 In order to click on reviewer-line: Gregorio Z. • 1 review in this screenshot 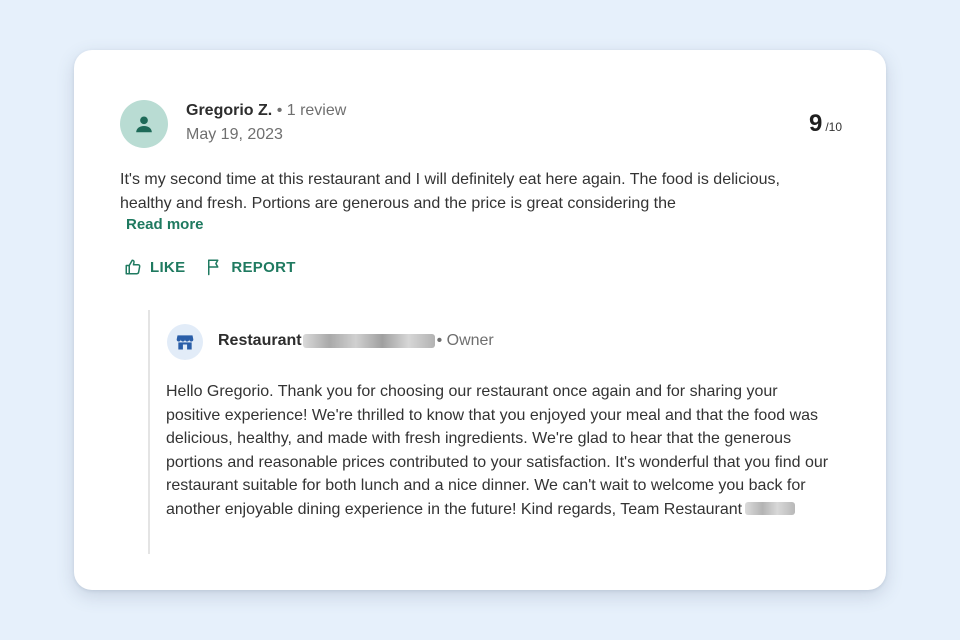, I will do `click(266, 111)`.